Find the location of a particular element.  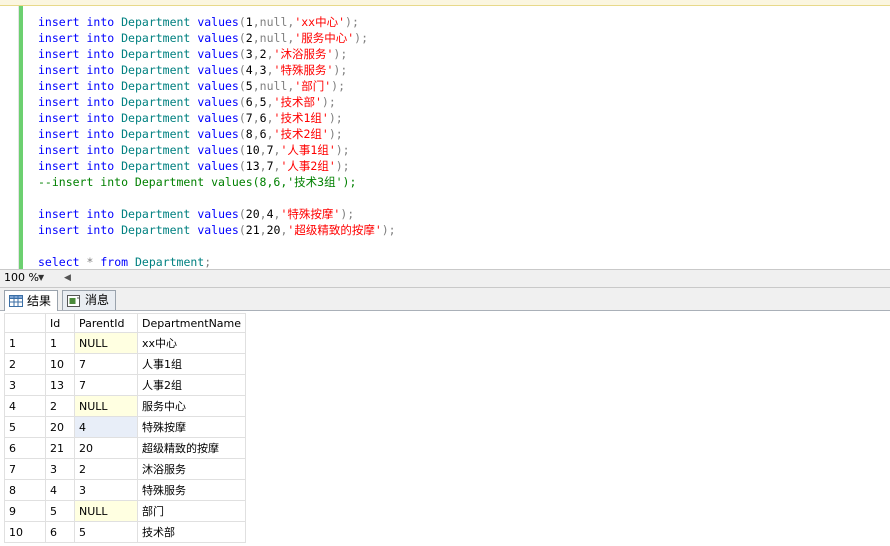

cell-id: 3 is located at coordinates (60, 469).